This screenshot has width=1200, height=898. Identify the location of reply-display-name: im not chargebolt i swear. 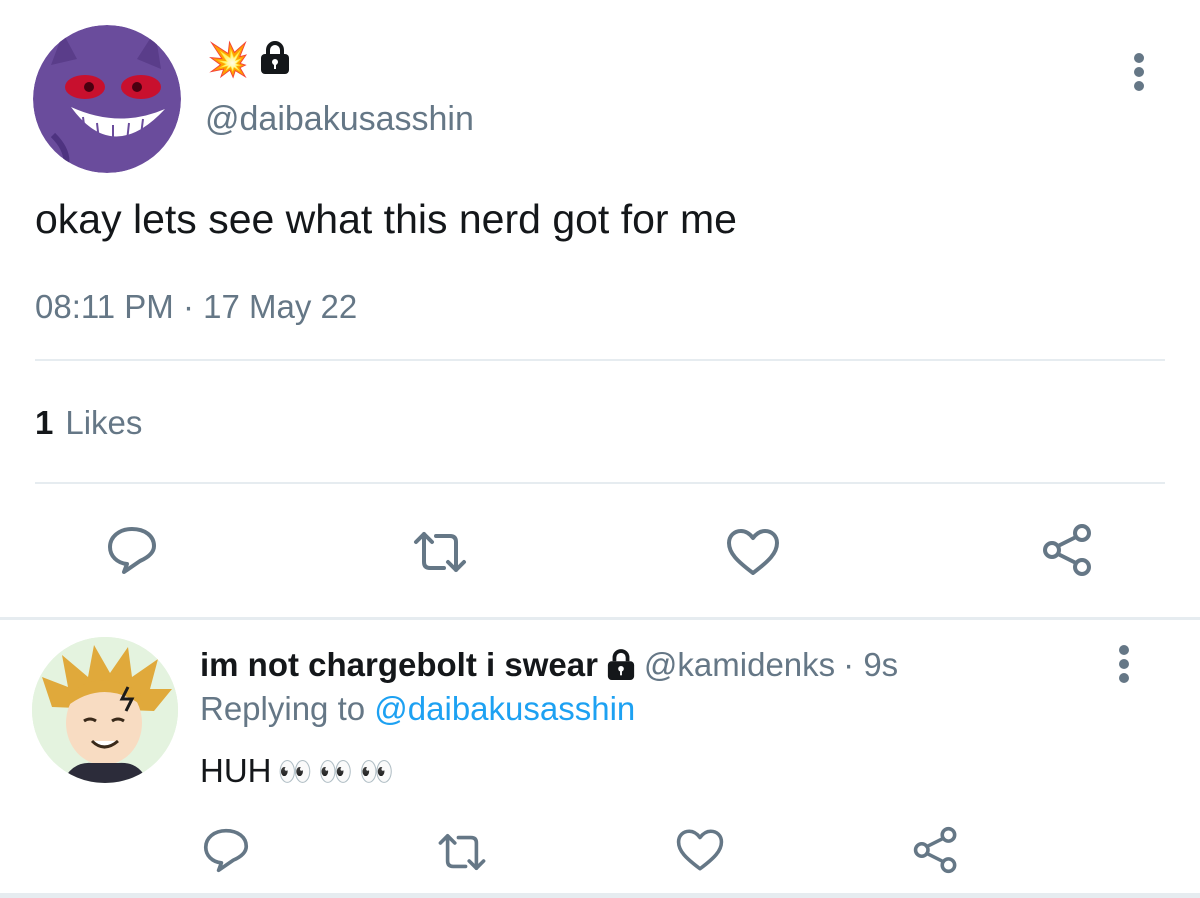
(399, 665).